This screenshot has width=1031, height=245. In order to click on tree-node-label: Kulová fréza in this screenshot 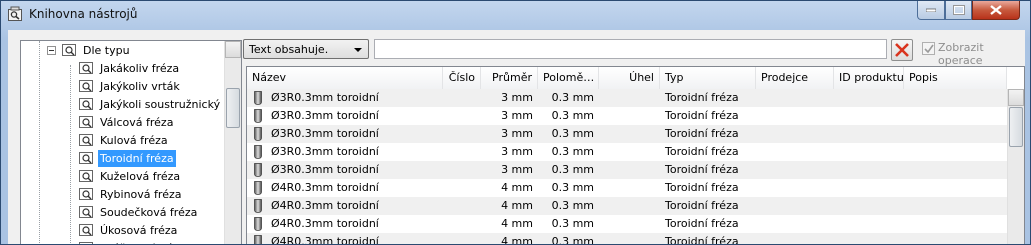, I will do `click(134, 140)`.